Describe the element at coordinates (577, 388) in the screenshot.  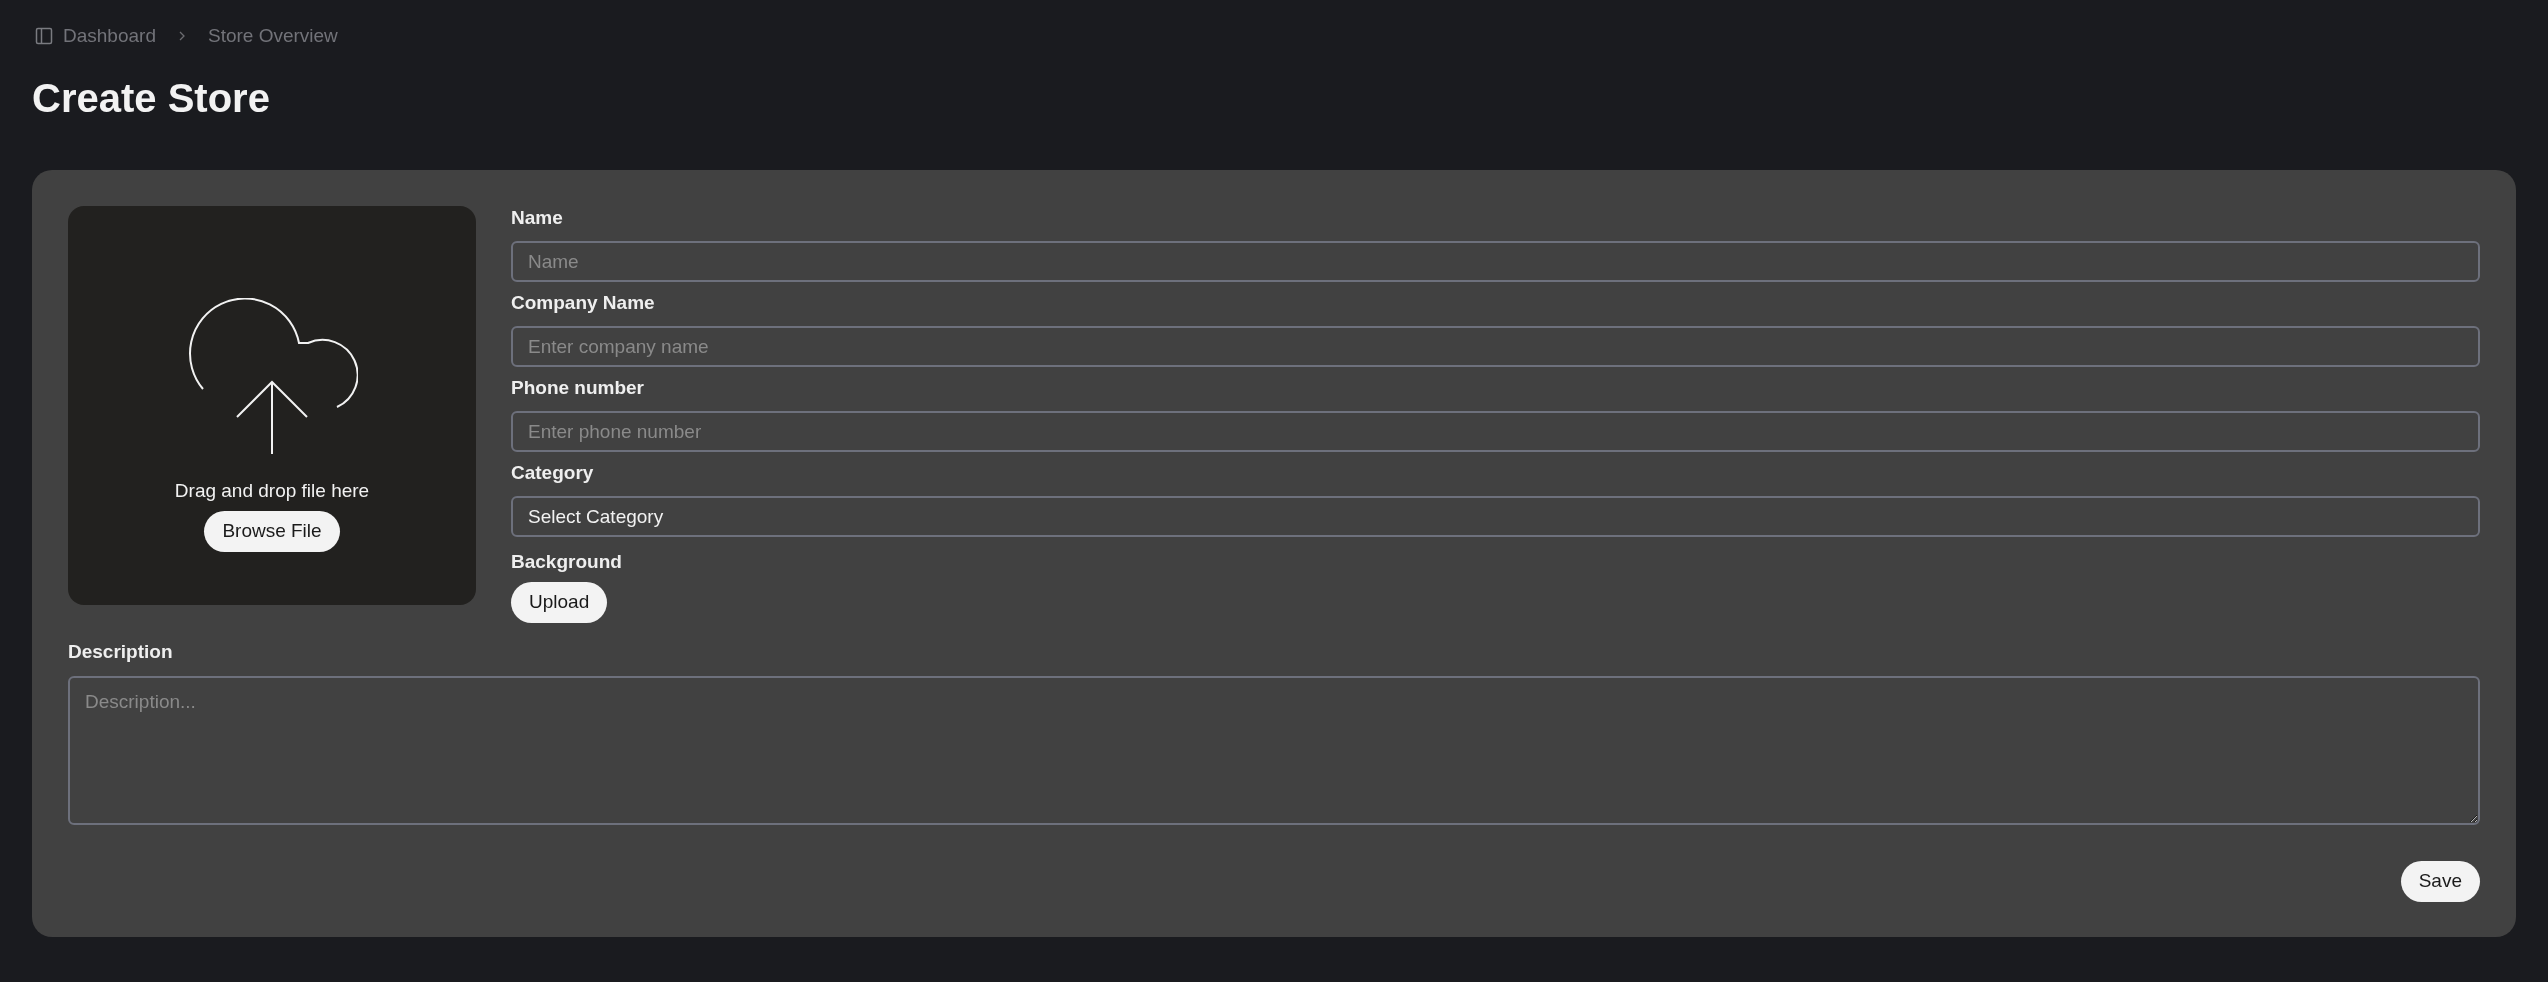
I see `field-label: Phone number` at that location.